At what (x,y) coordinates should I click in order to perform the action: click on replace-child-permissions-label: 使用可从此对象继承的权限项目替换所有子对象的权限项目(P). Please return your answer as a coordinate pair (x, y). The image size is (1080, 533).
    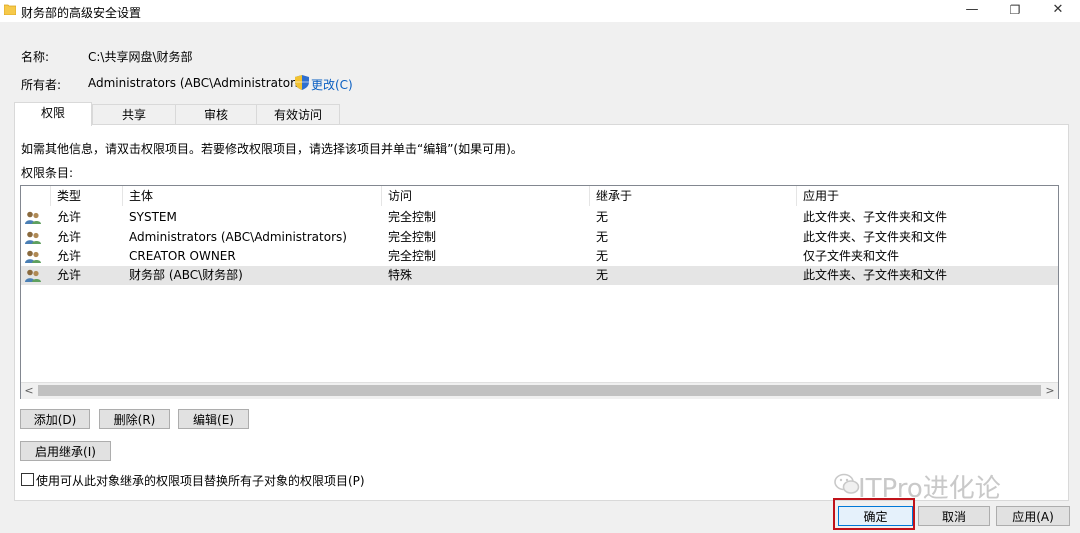
    Looking at the image, I should click on (200, 481).